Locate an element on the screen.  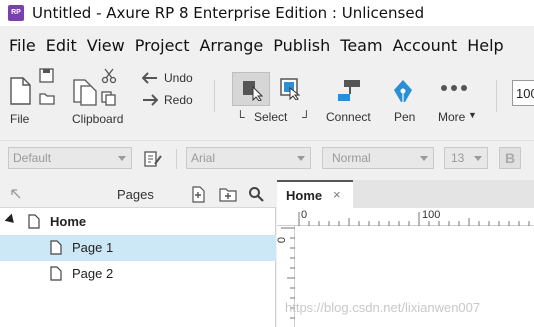
format-painter-icon is located at coordinates (153, 159).